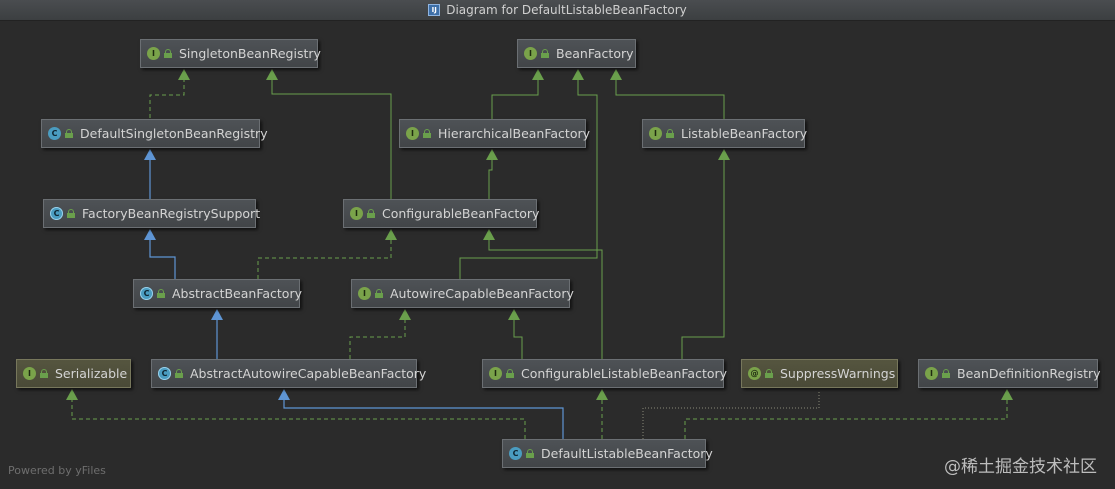 The width and height of the screenshot is (1115, 489). I want to click on node-label: DefaultListableBeanFactory, so click(627, 453).